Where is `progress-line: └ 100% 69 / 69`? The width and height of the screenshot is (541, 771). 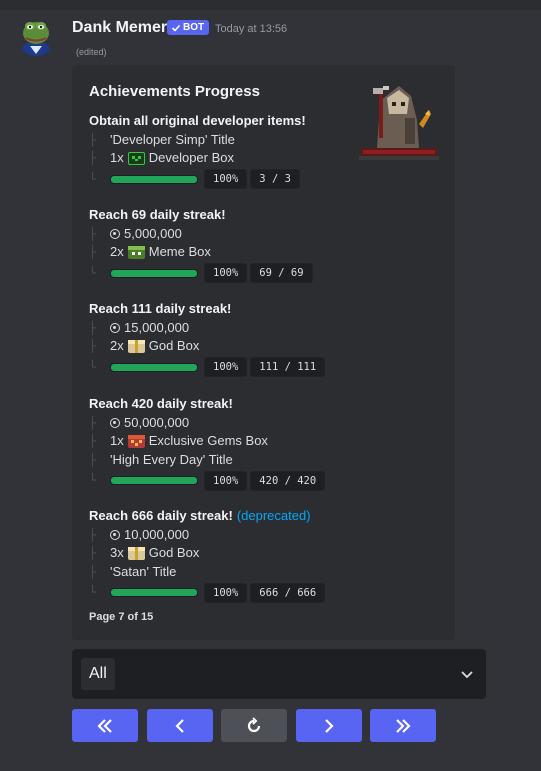
progress-line: └ 100% 69 / 69 is located at coordinates (259, 273).